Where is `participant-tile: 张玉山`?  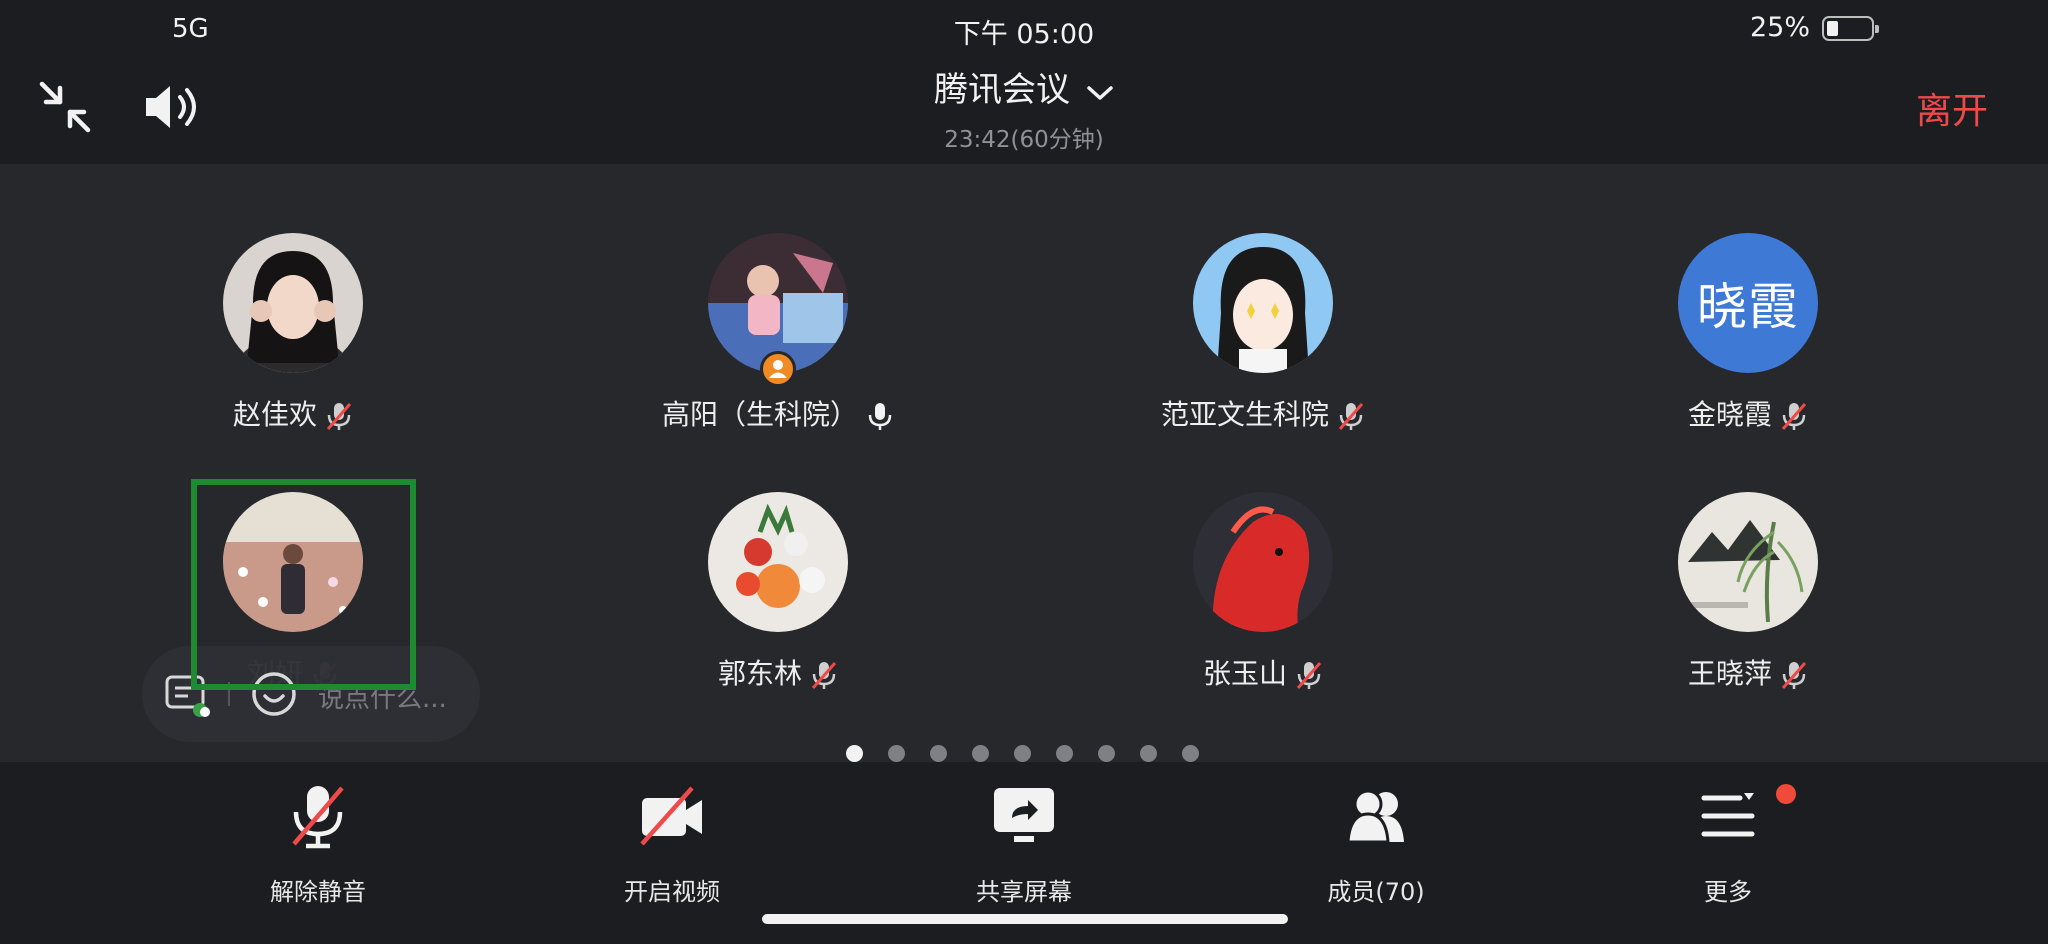
participant-tile: 张玉山 is located at coordinates (1263, 612).